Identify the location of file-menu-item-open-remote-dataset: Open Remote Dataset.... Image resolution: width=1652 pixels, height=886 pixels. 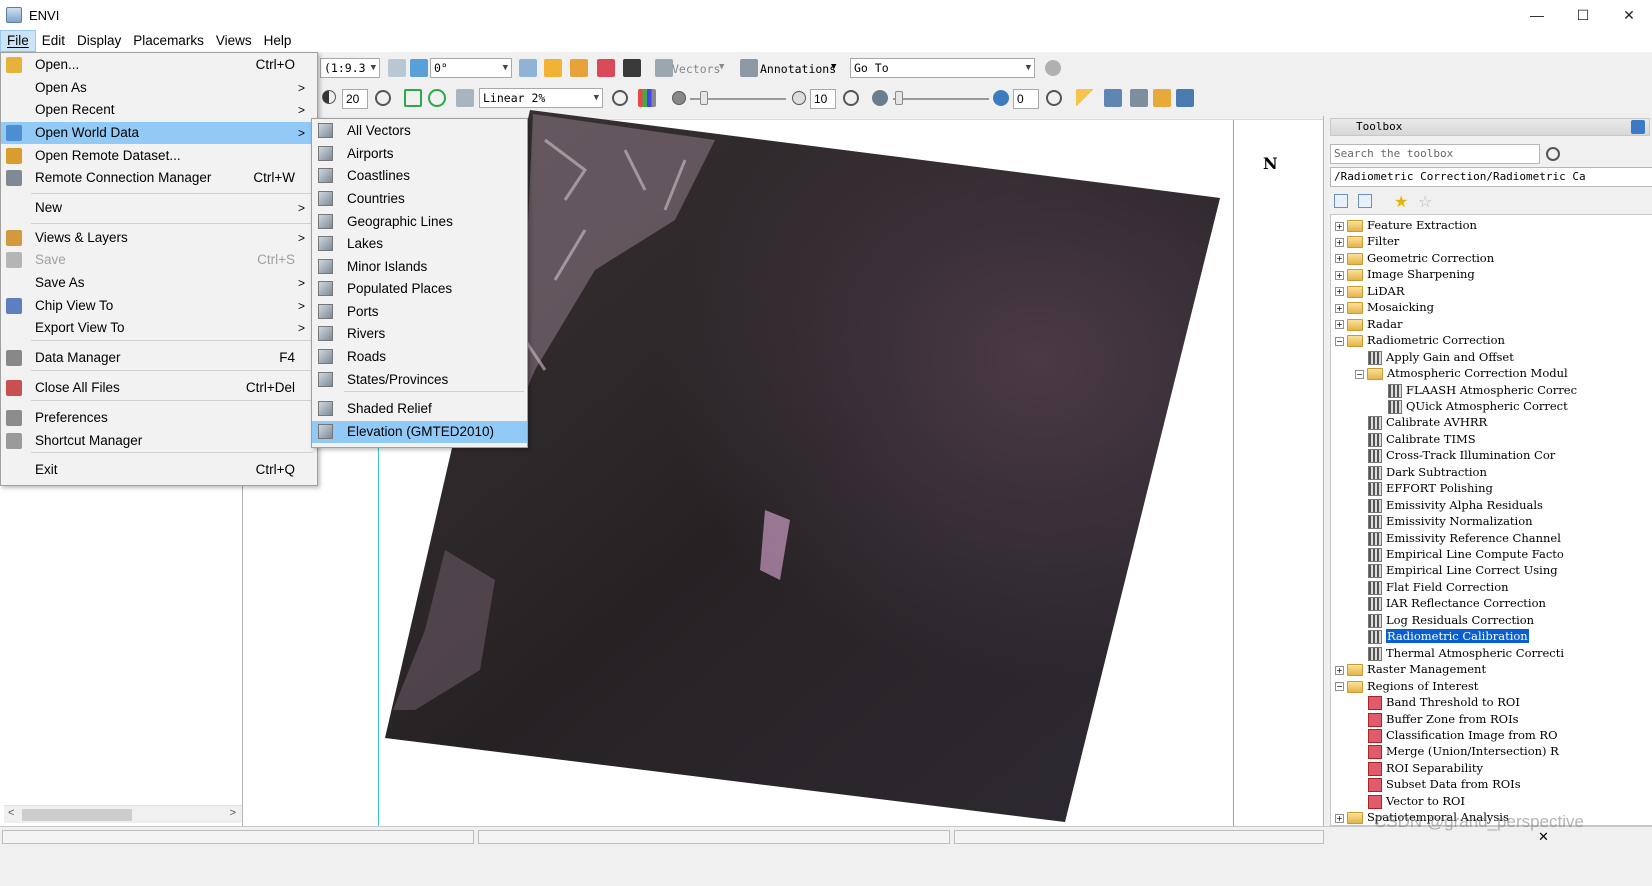
(159, 156).